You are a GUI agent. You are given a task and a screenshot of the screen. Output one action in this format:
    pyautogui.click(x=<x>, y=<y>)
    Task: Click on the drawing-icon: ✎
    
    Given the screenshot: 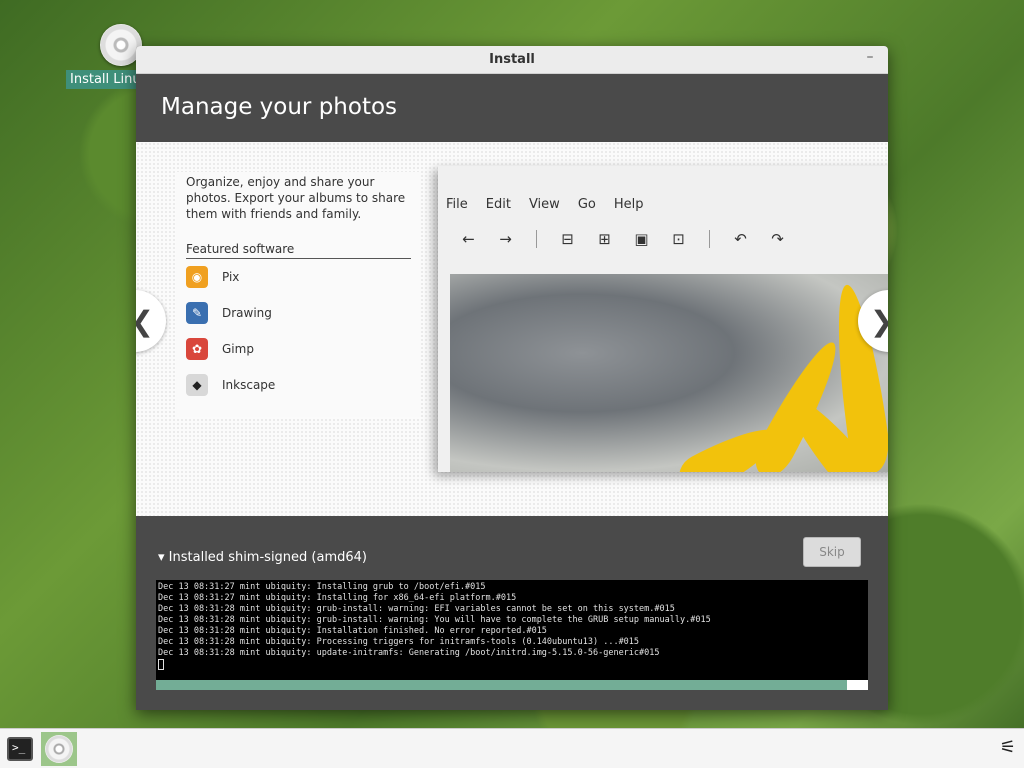 What is the action you would take?
    pyautogui.click(x=197, y=313)
    